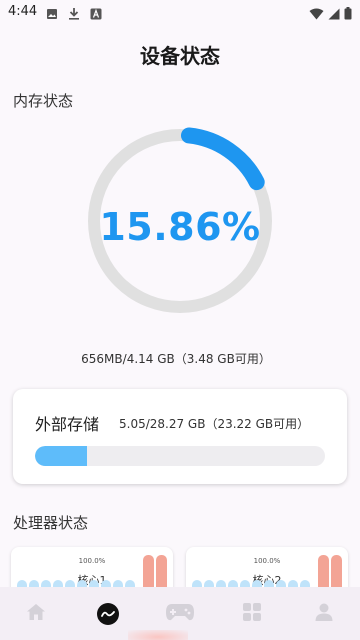 Image resolution: width=360 pixels, height=640 pixels. What do you see at coordinates (214, 424) in the screenshot?
I see `storage-value: 5.05/28.27 GB（23.22 GB可用）` at bounding box center [214, 424].